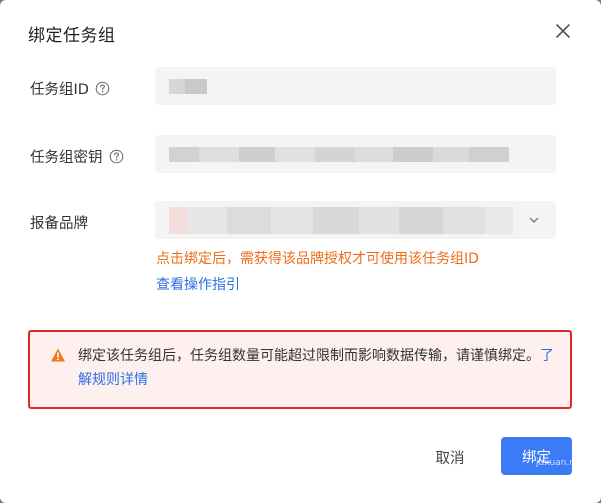 The height and width of the screenshot is (503, 601). What do you see at coordinates (72, 36) in the screenshot?
I see `dialog-title: 绑定任务组` at bounding box center [72, 36].